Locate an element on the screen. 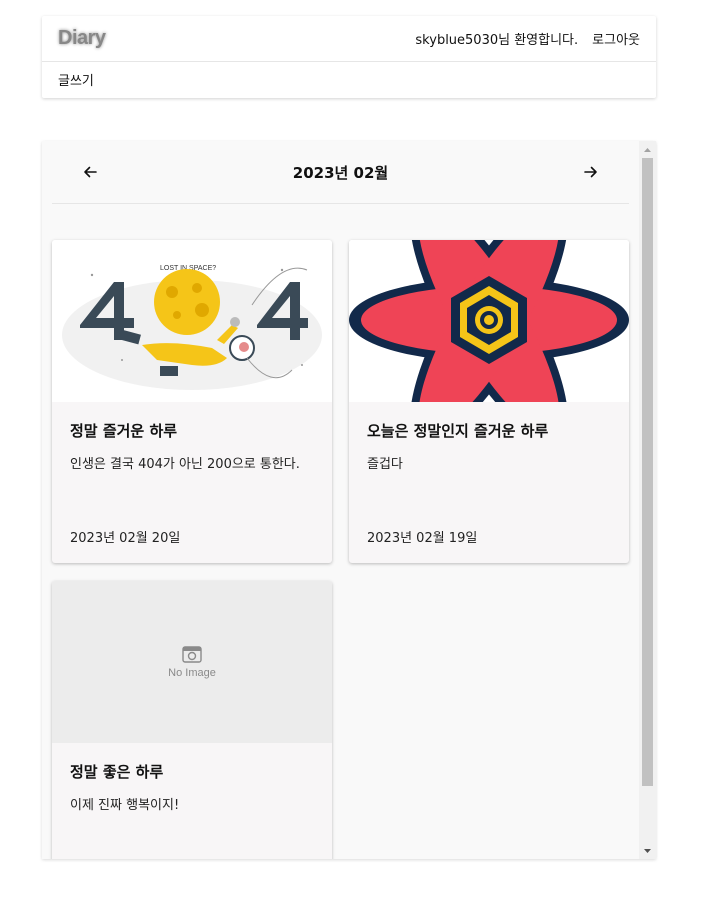 The image size is (711, 904). logout-link: 로그아웃 is located at coordinates (616, 38).